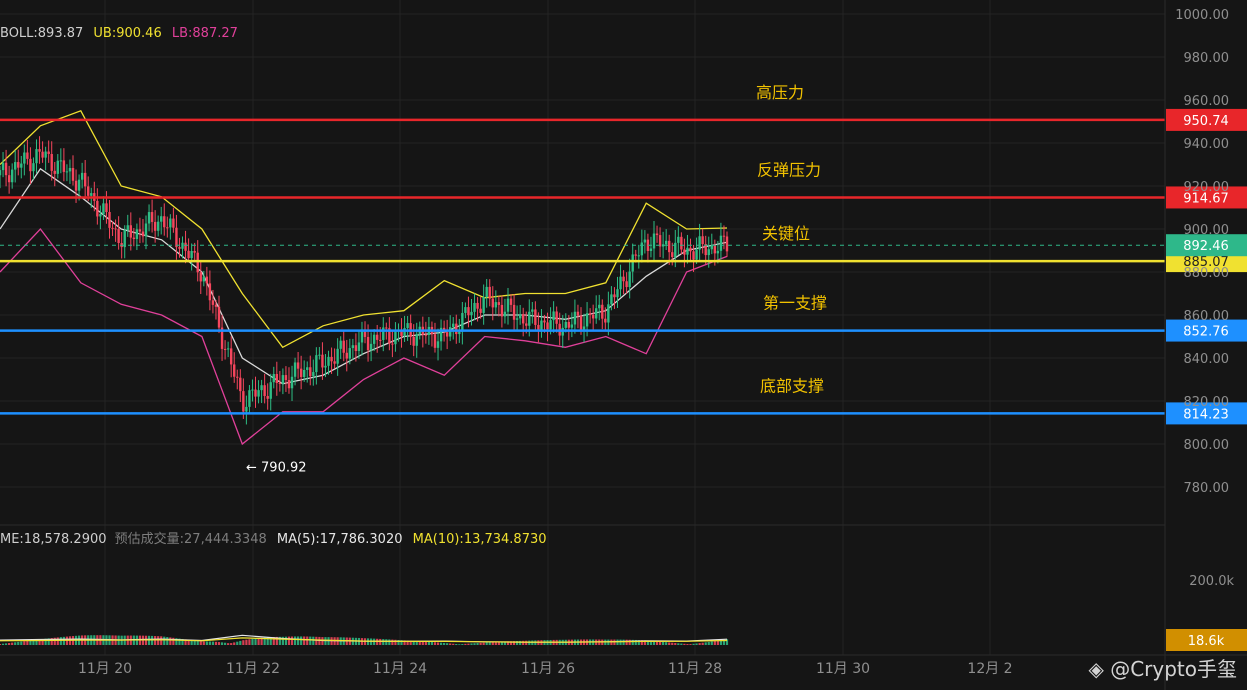  Describe the element at coordinates (1207, 316) in the screenshot. I see `price-tick-label: 860.00` at that location.